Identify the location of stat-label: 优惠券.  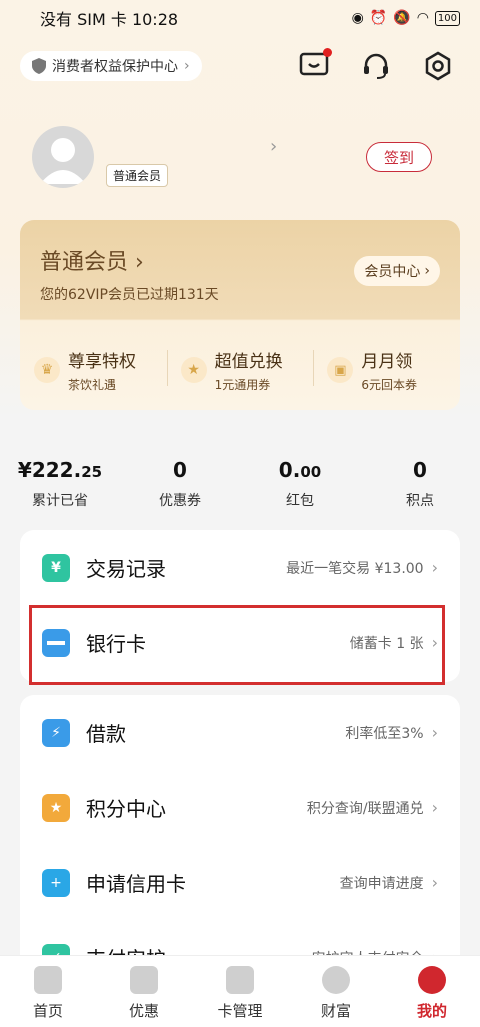
(180, 501).